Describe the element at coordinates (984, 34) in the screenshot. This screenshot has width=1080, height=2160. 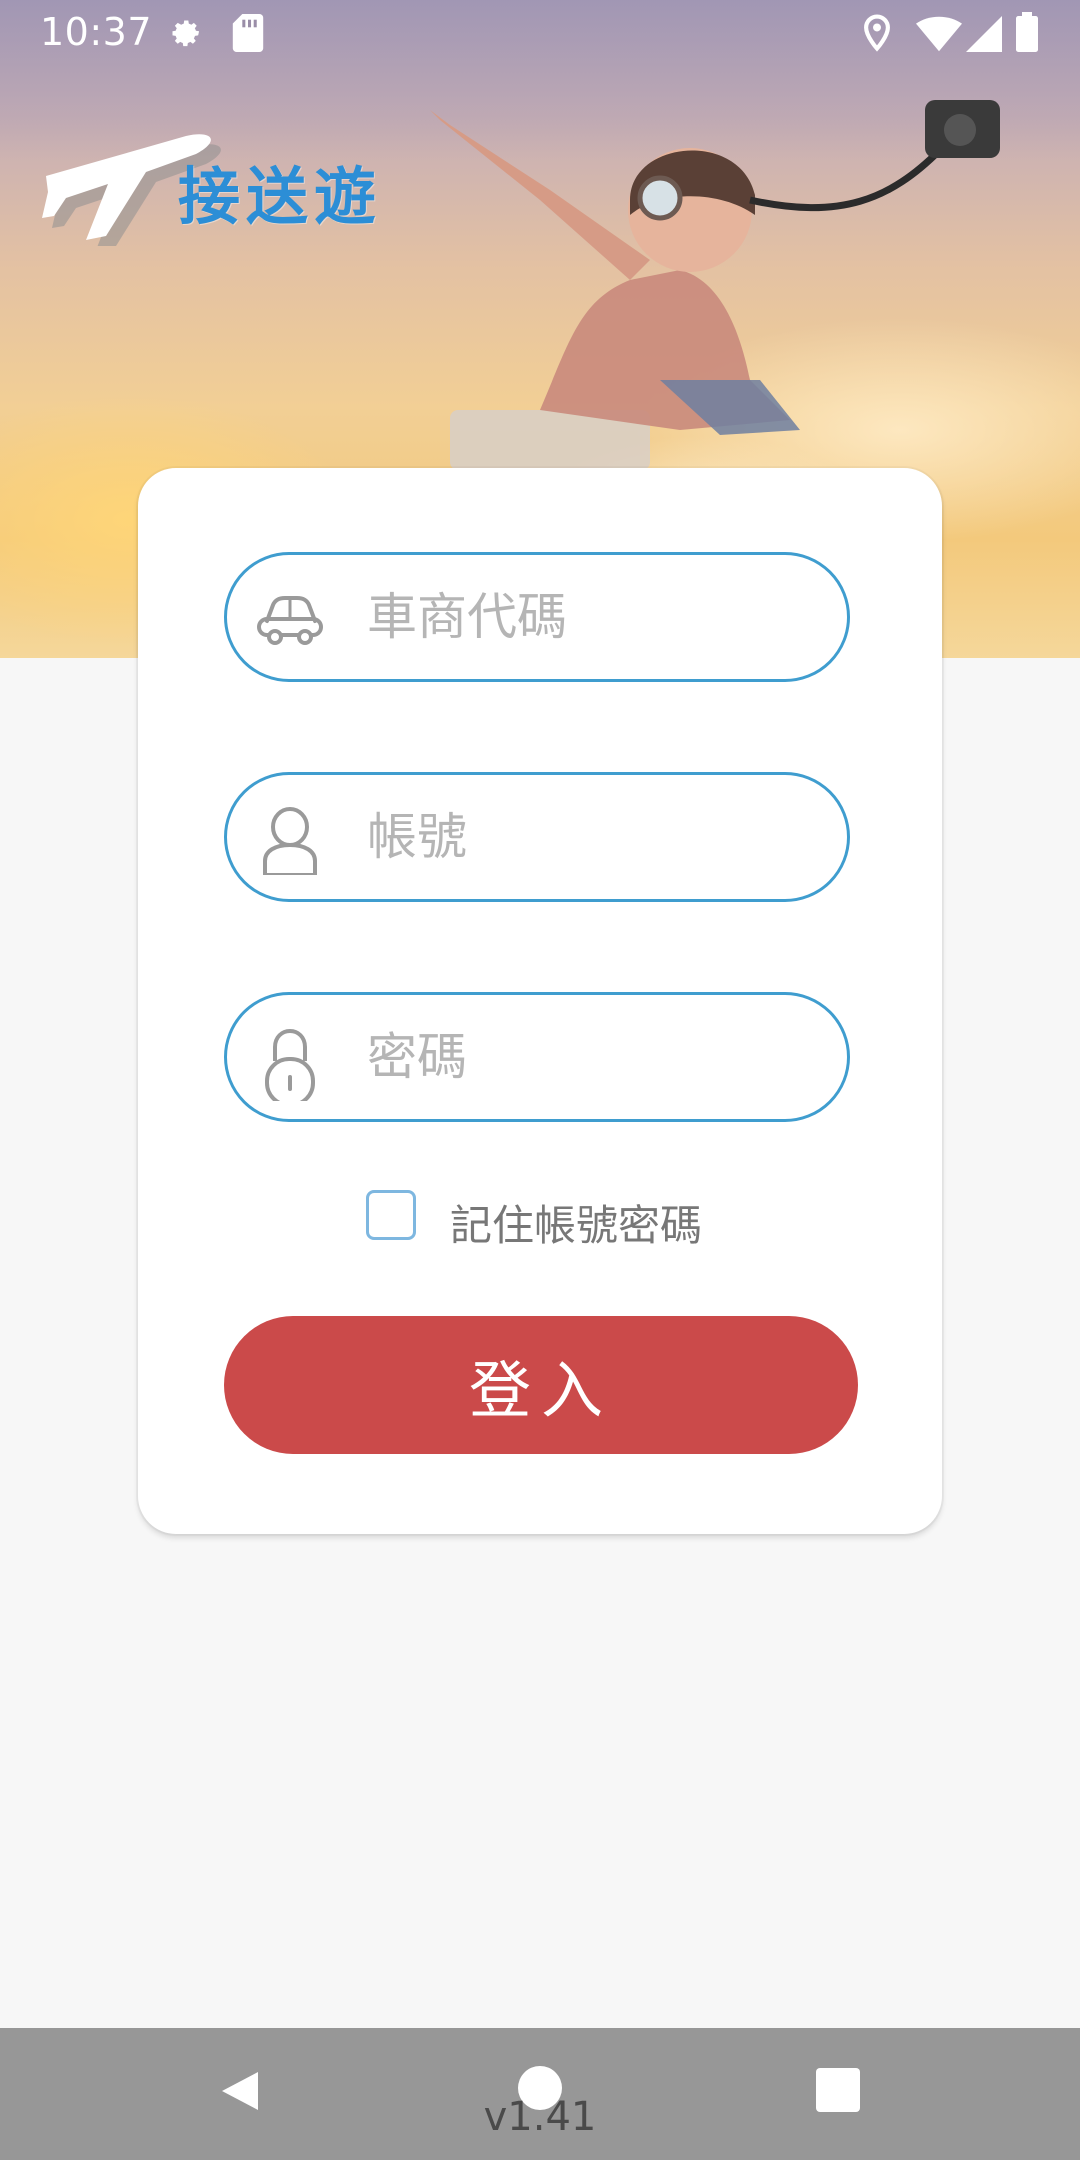
I see `signal-icon` at that location.